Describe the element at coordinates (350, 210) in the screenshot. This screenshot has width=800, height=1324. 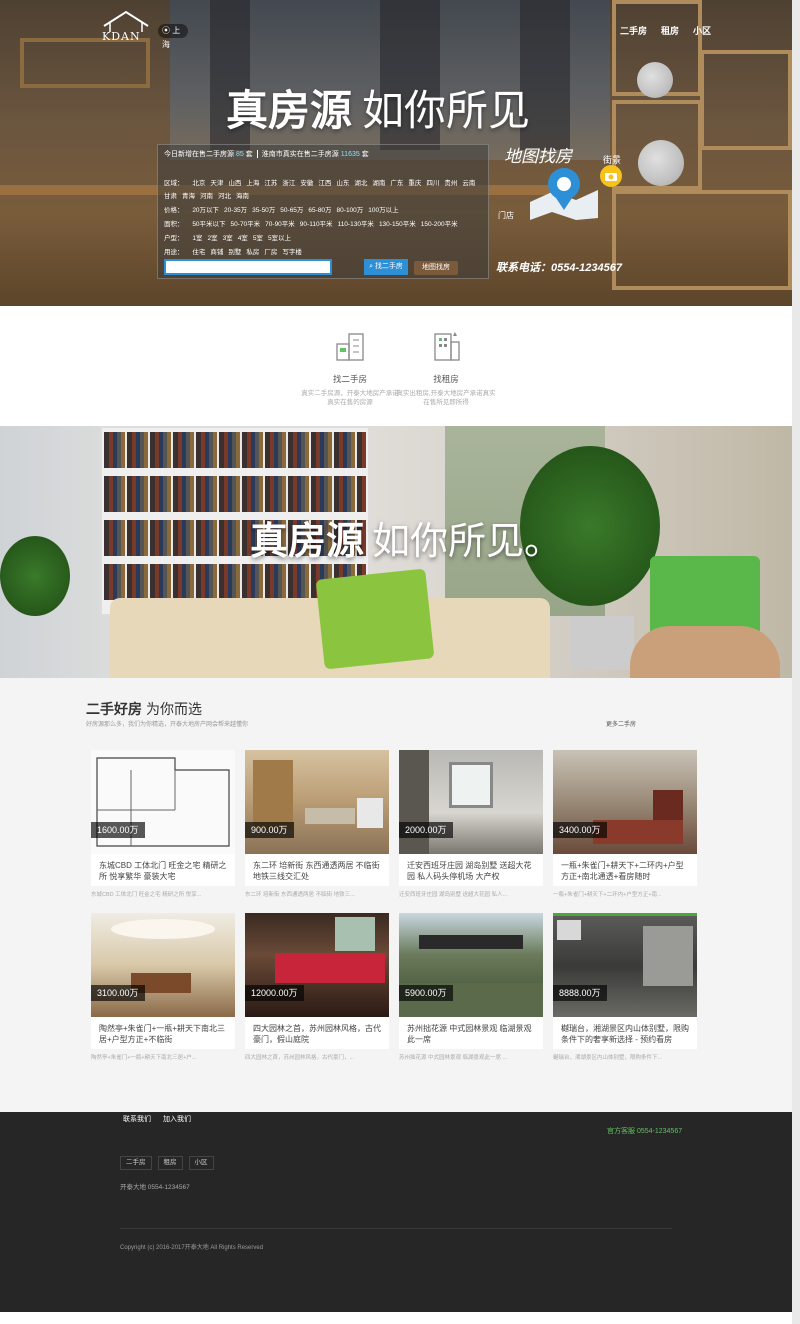
I see `filter-option: 80-100万` at that location.